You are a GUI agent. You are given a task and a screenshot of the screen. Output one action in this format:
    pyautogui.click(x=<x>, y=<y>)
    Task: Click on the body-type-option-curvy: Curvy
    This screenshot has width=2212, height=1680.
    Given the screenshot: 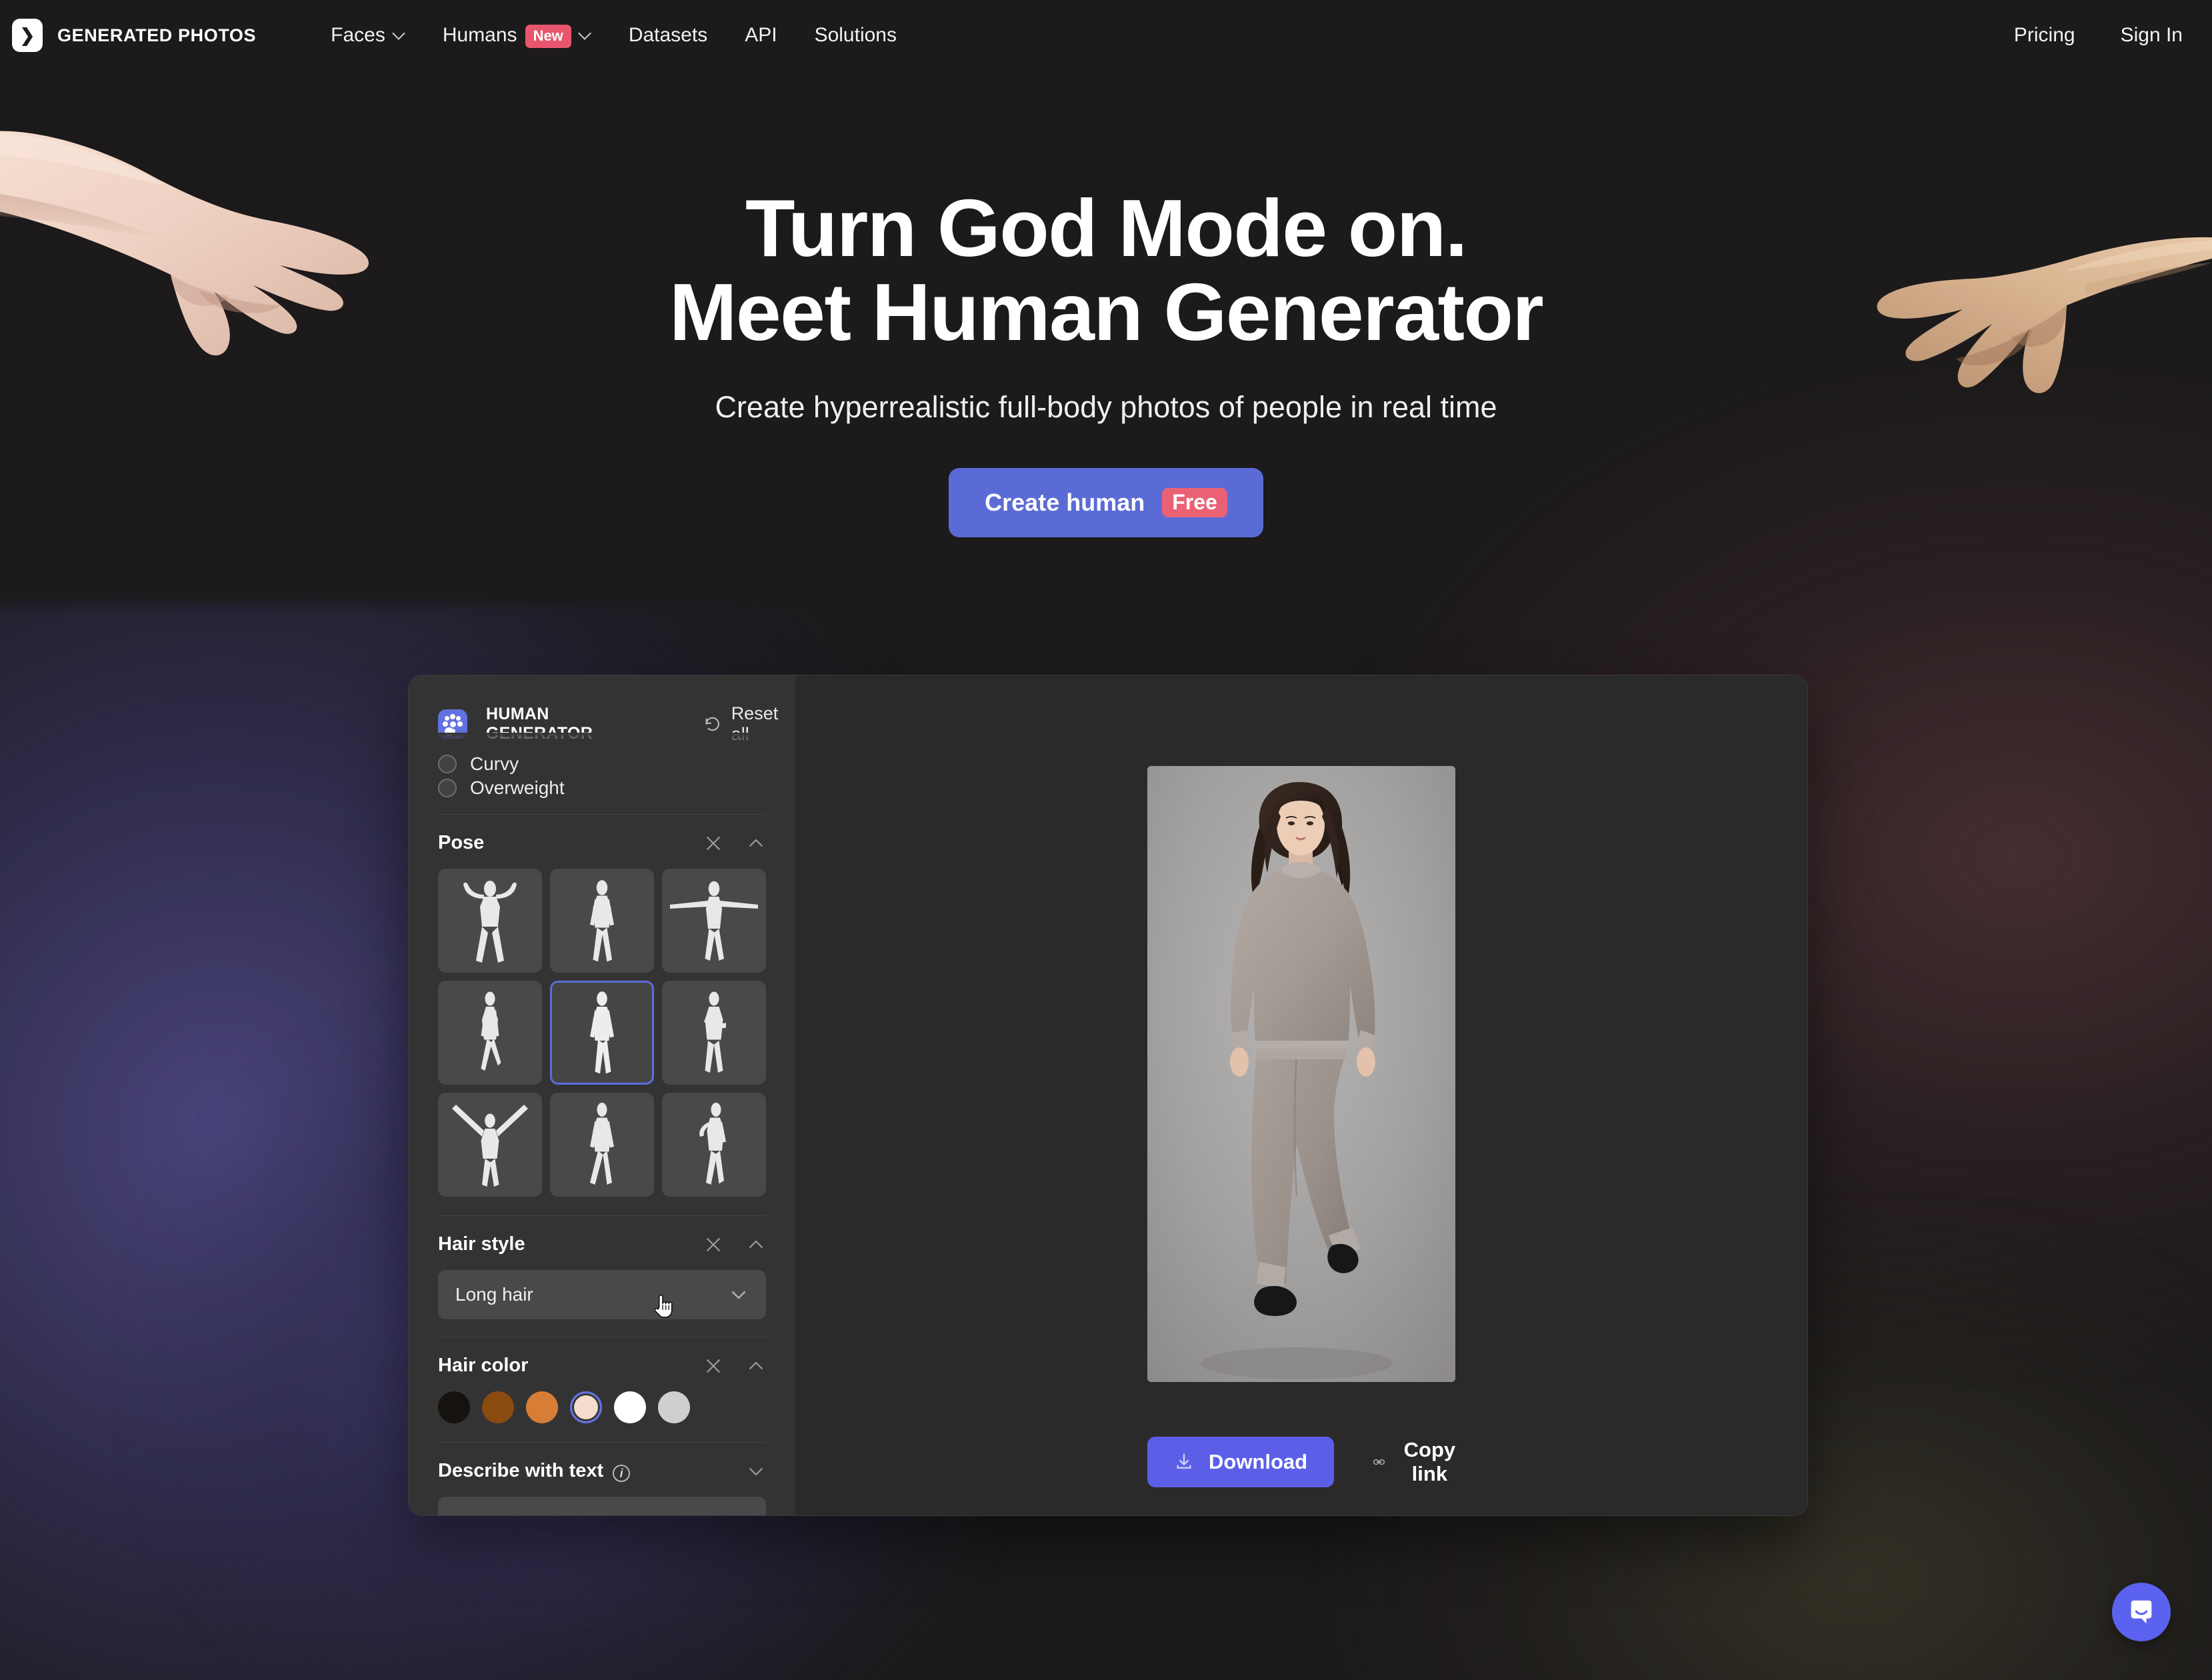 What is the action you would take?
    pyautogui.click(x=602, y=764)
    